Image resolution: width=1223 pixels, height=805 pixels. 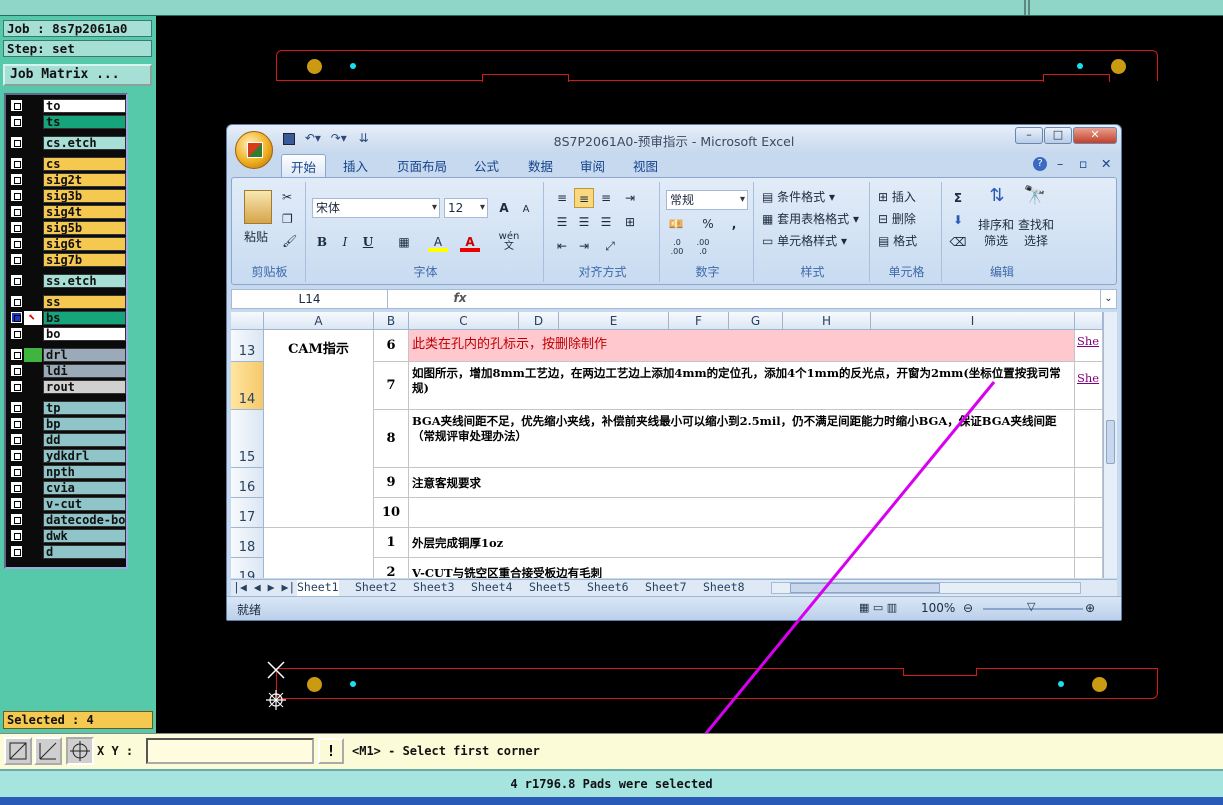 I want to click on sheet-tab: Sheet3, so click(x=434, y=588).